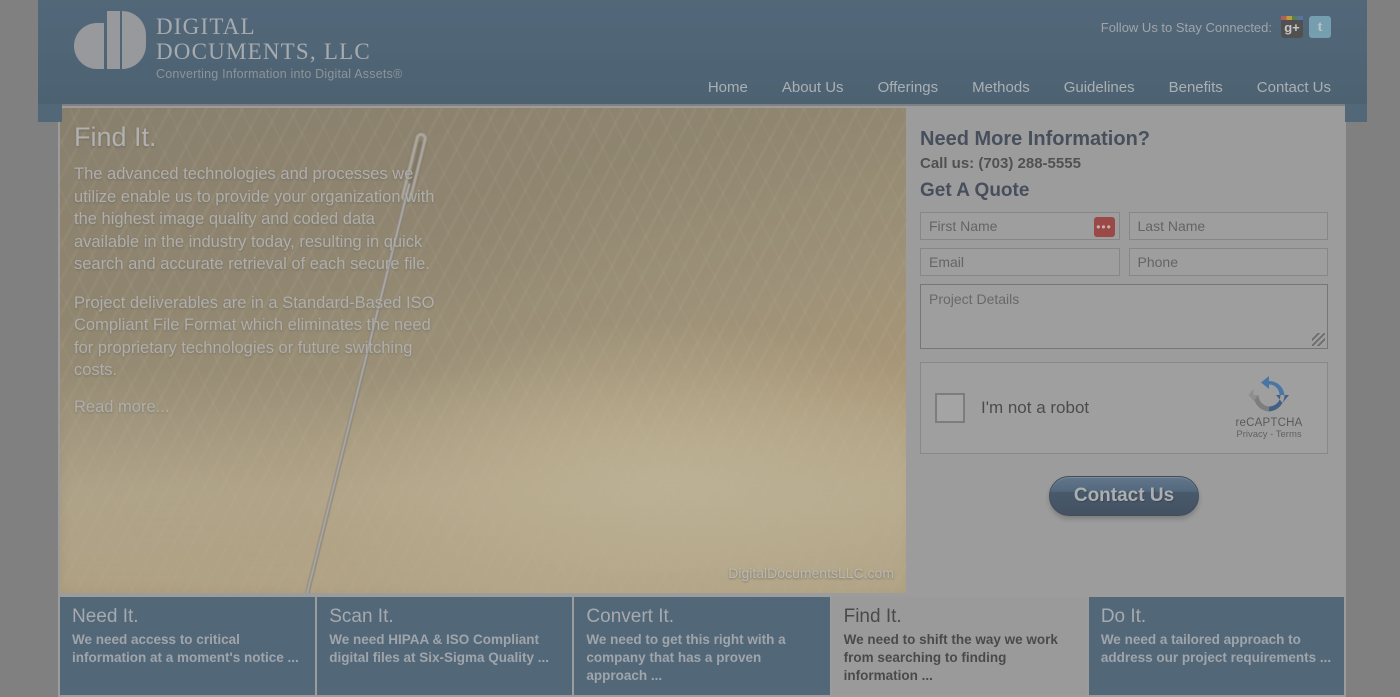 The height and width of the screenshot is (697, 1400). I want to click on submit-button-wrap: Contact Us, so click(1124, 496).